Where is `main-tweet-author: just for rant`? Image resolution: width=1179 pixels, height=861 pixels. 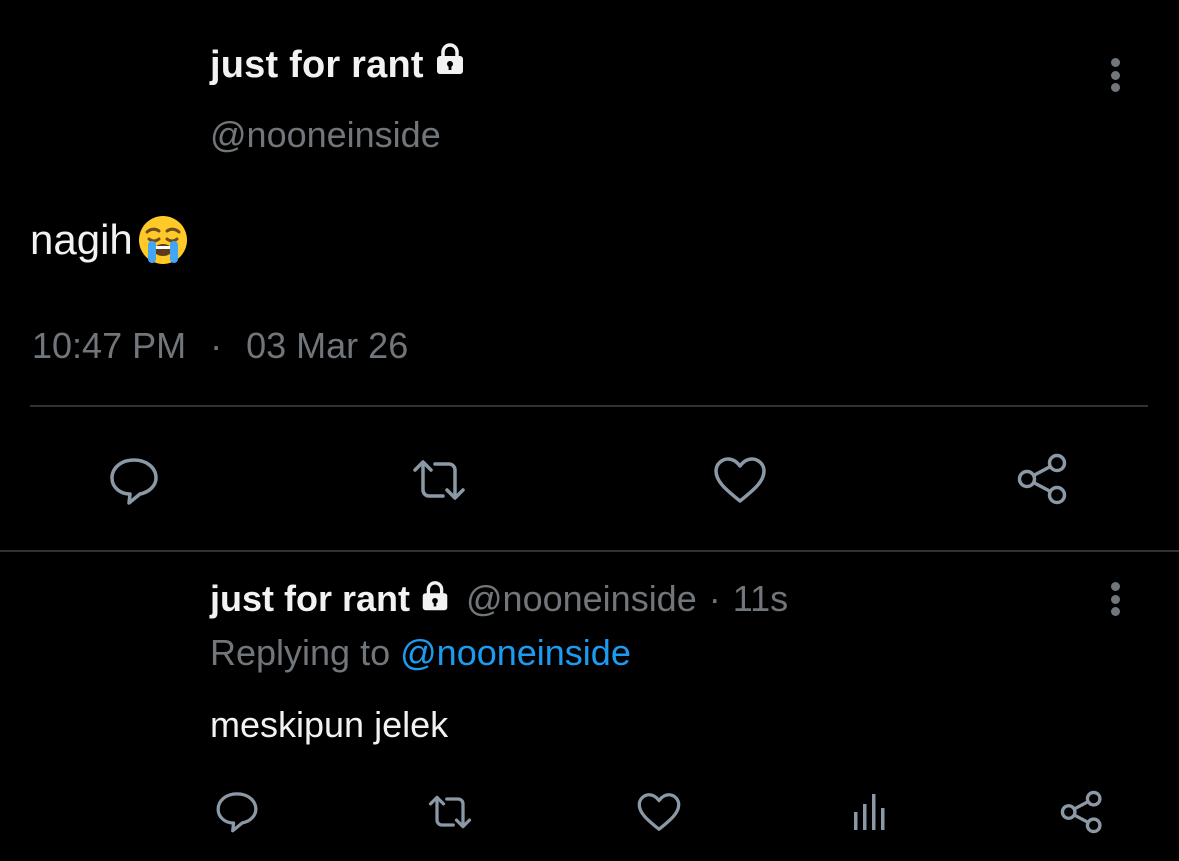
main-tweet-author: just for rant is located at coordinates (339, 65).